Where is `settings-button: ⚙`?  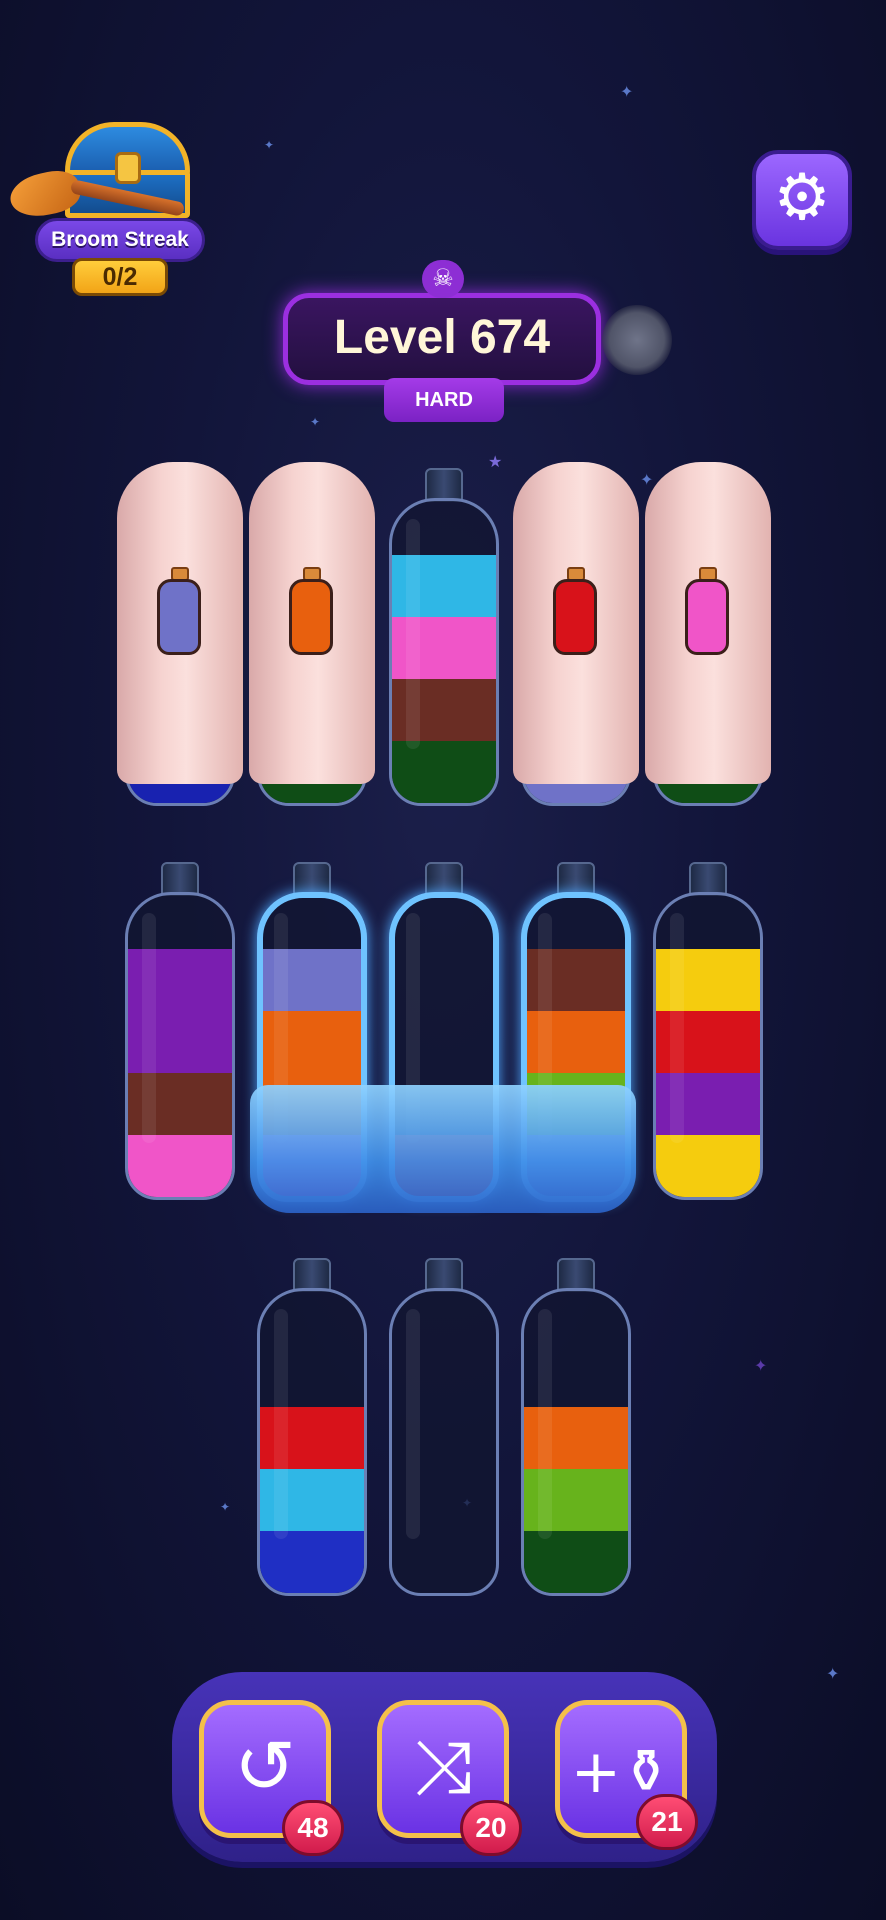
settings-button: ⚙ is located at coordinates (802, 200).